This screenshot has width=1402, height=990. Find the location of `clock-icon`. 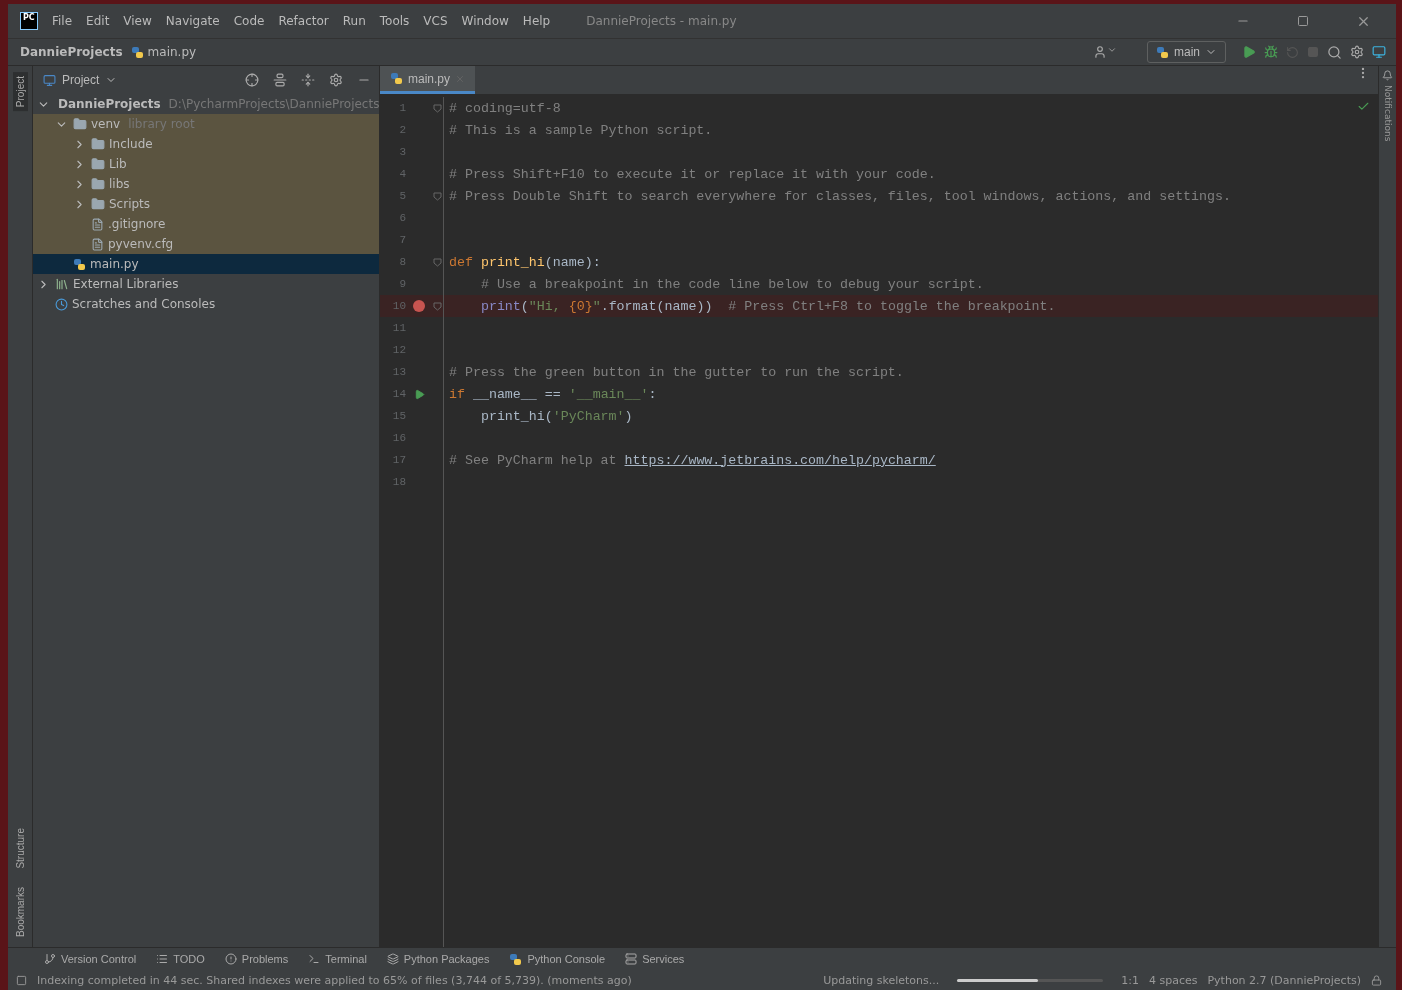

clock-icon is located at coordinates (61, 304).